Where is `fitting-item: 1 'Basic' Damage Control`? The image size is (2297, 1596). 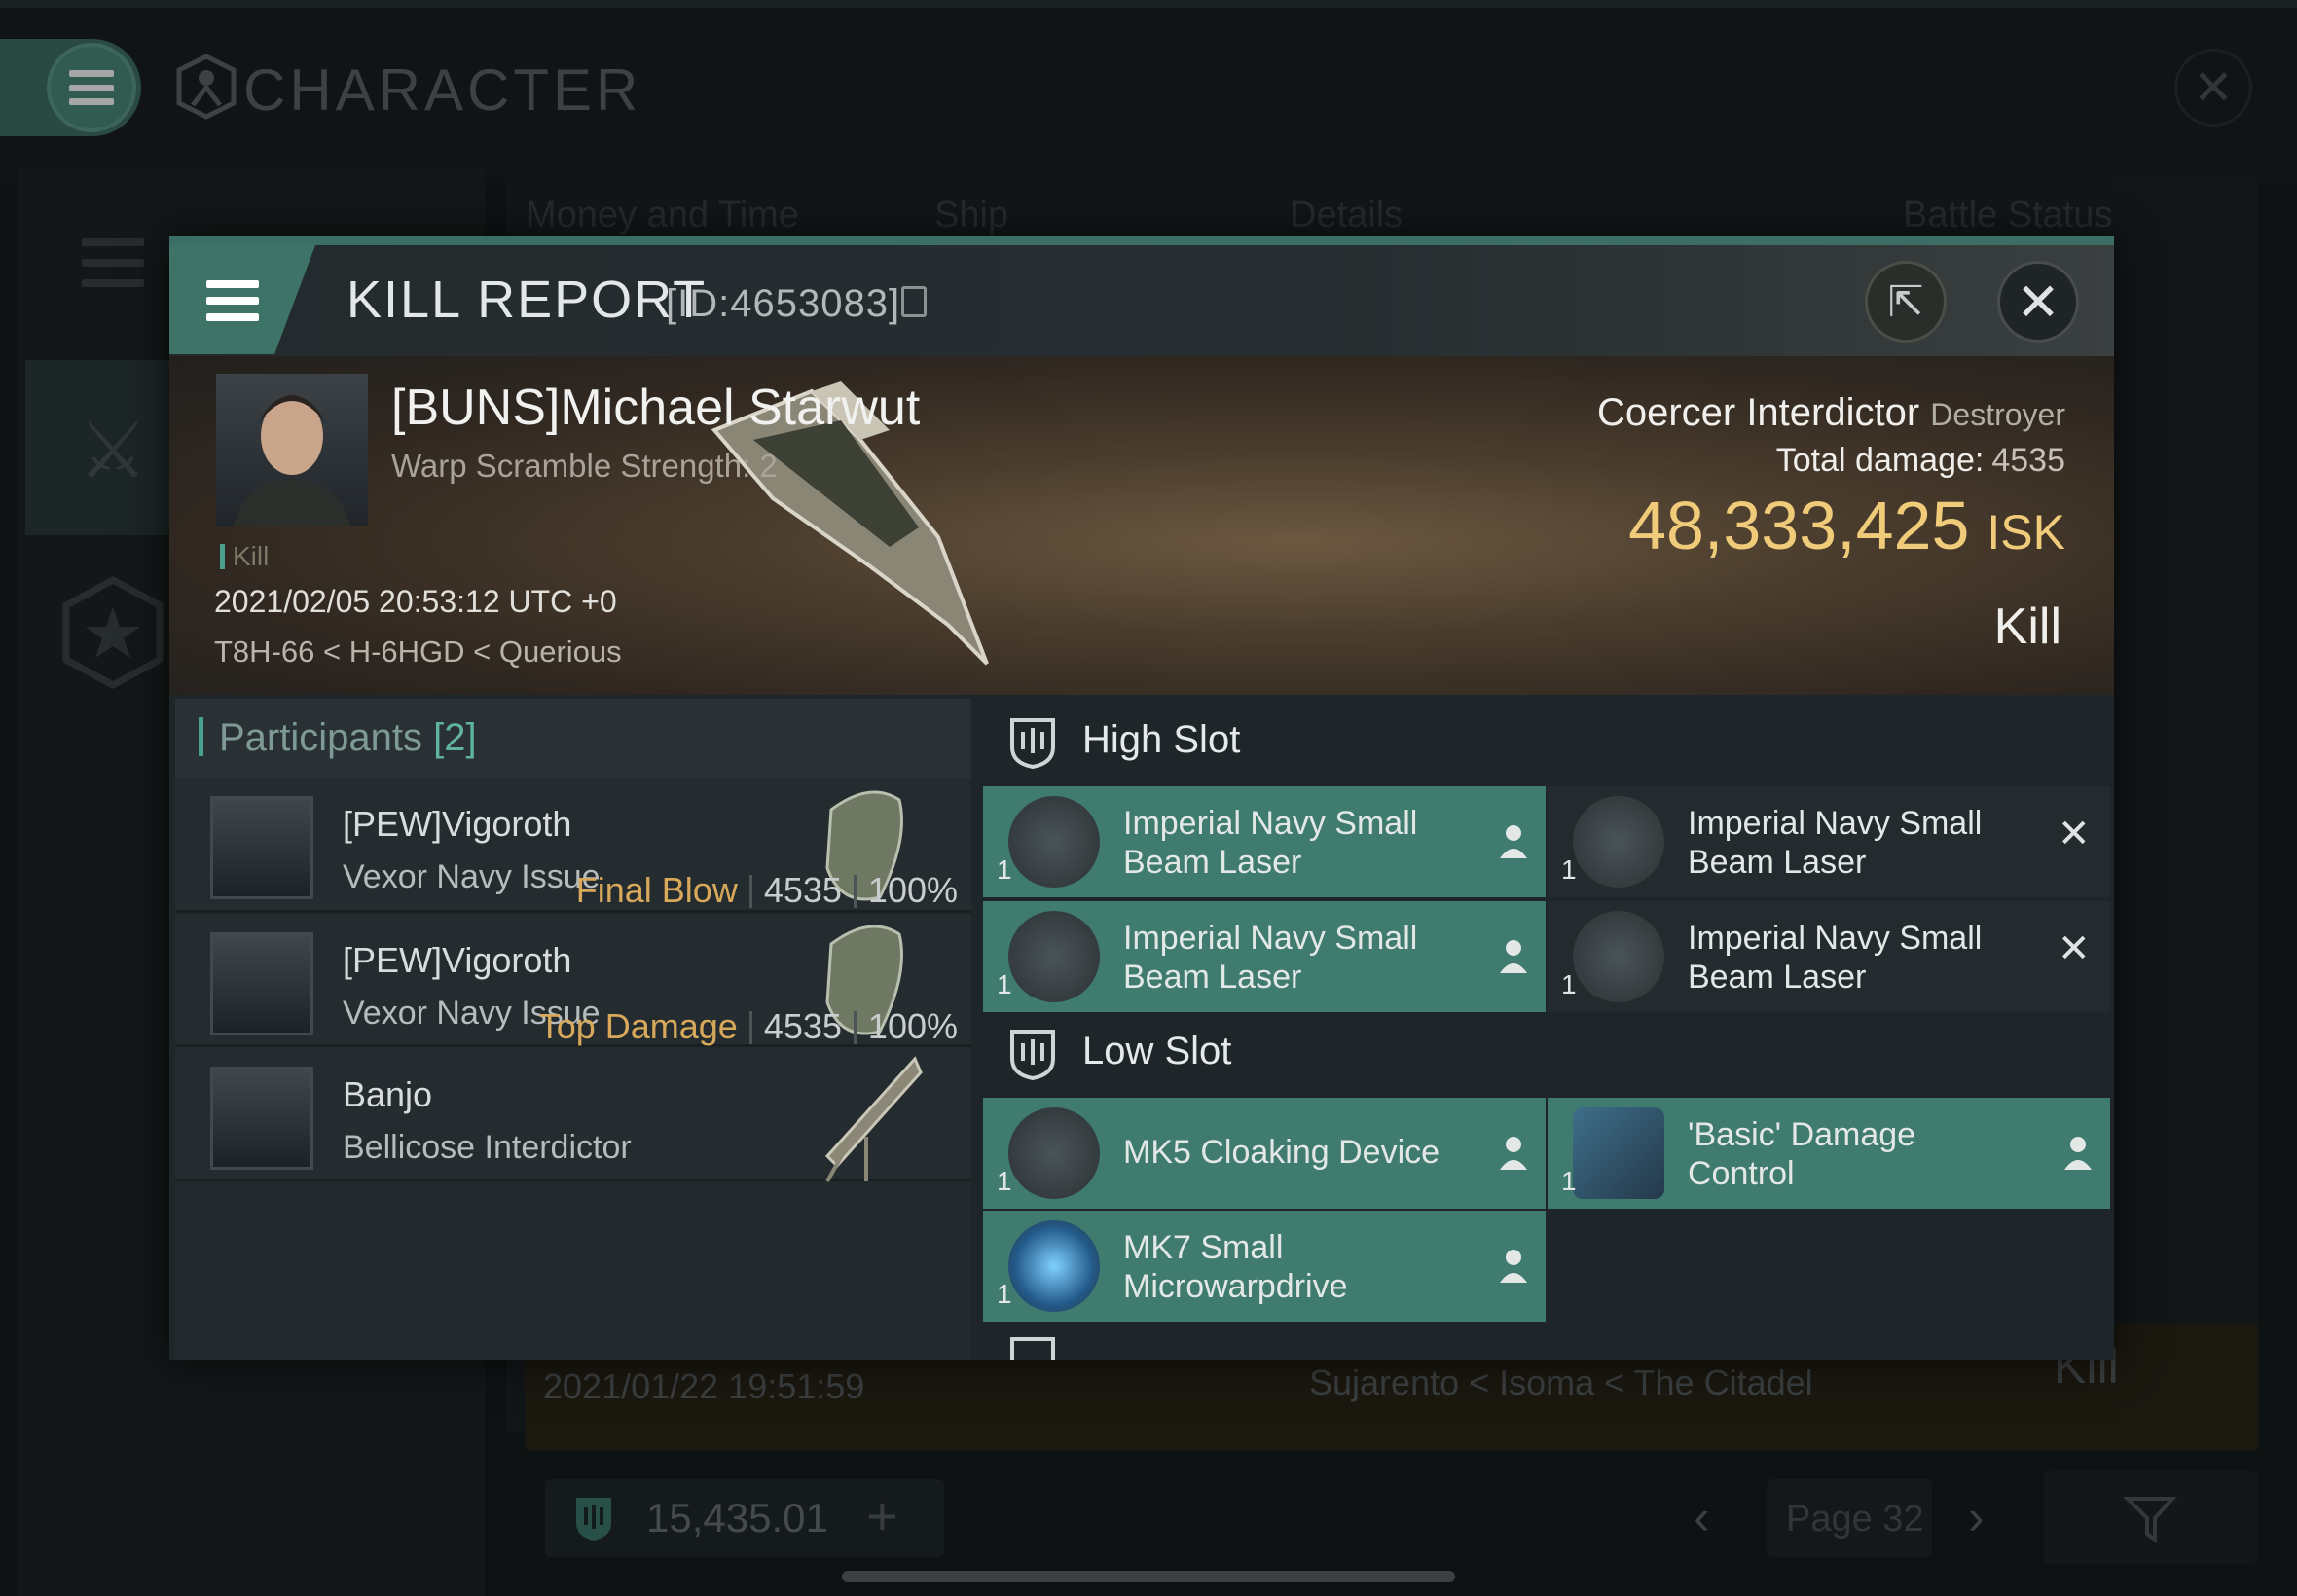
fitting-item: 1 'Basic' Damage Control is located at coordinates (1829, 1154).